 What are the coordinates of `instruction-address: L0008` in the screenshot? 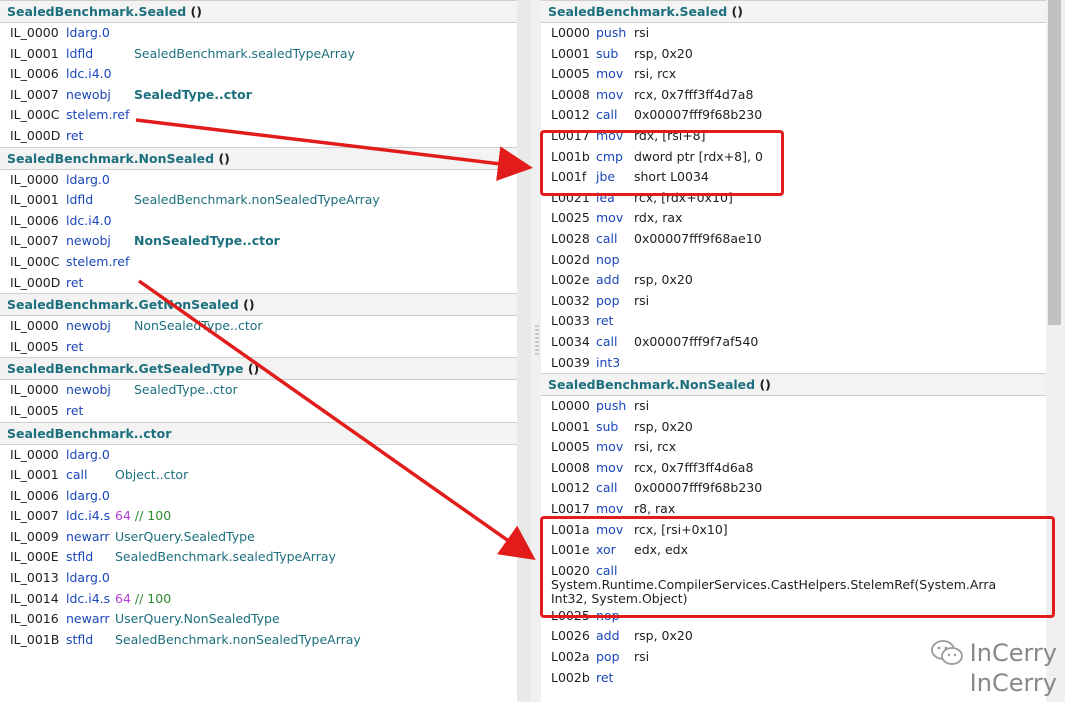 It's located at (570, 94).